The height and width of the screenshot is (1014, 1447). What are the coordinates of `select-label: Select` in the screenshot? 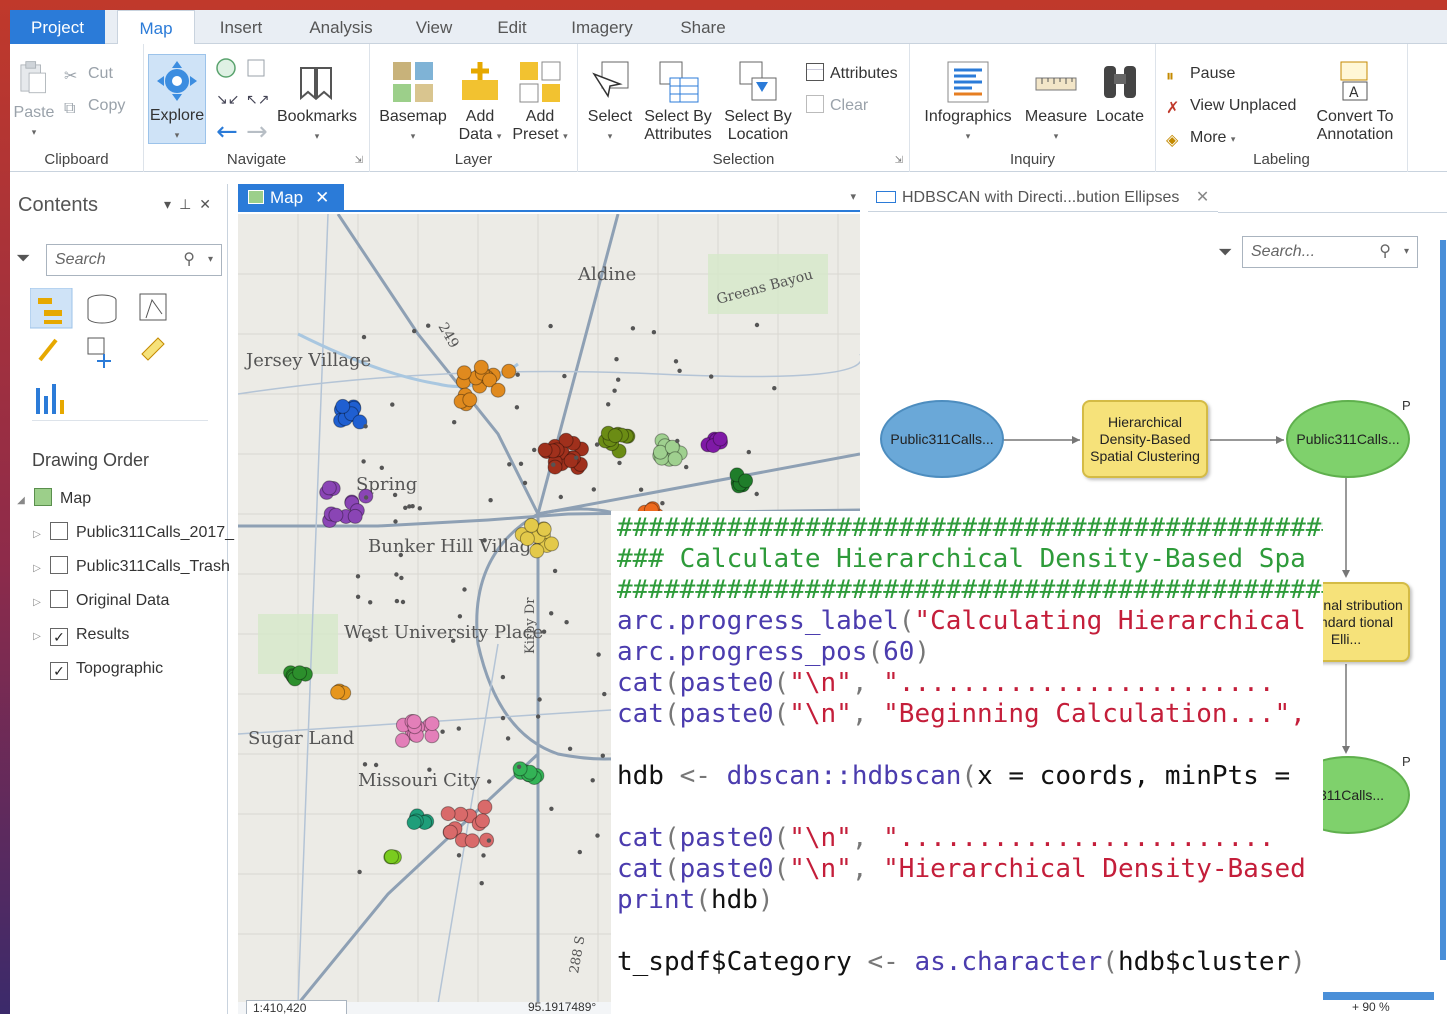 It's located at (610, 116).